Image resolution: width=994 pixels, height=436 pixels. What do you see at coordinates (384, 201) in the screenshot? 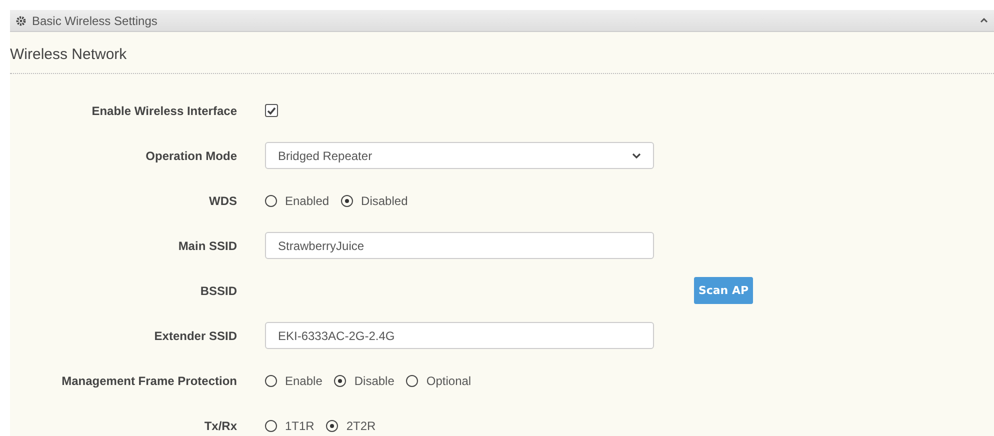
I see `radio-label: Disabled` at bounding box center [384, 201].